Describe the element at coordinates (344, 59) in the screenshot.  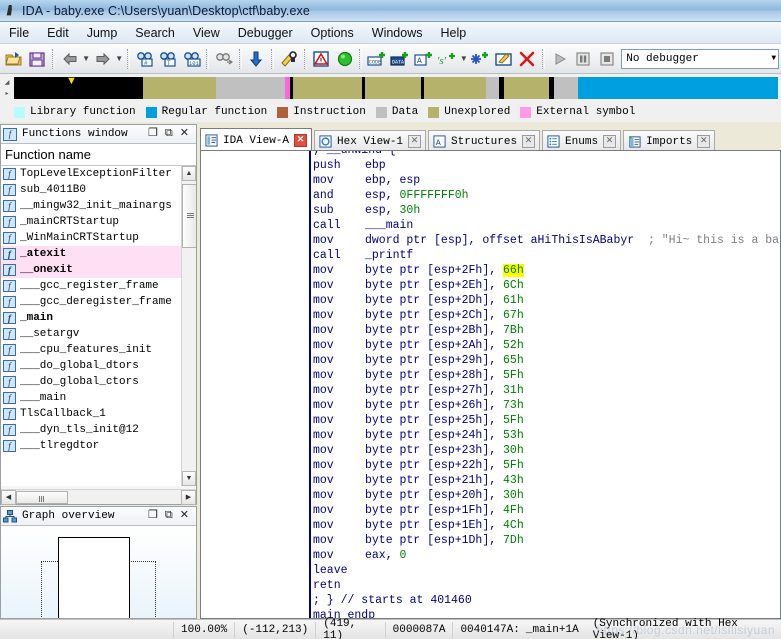
I see `run-to-cursor-icon` at that location.